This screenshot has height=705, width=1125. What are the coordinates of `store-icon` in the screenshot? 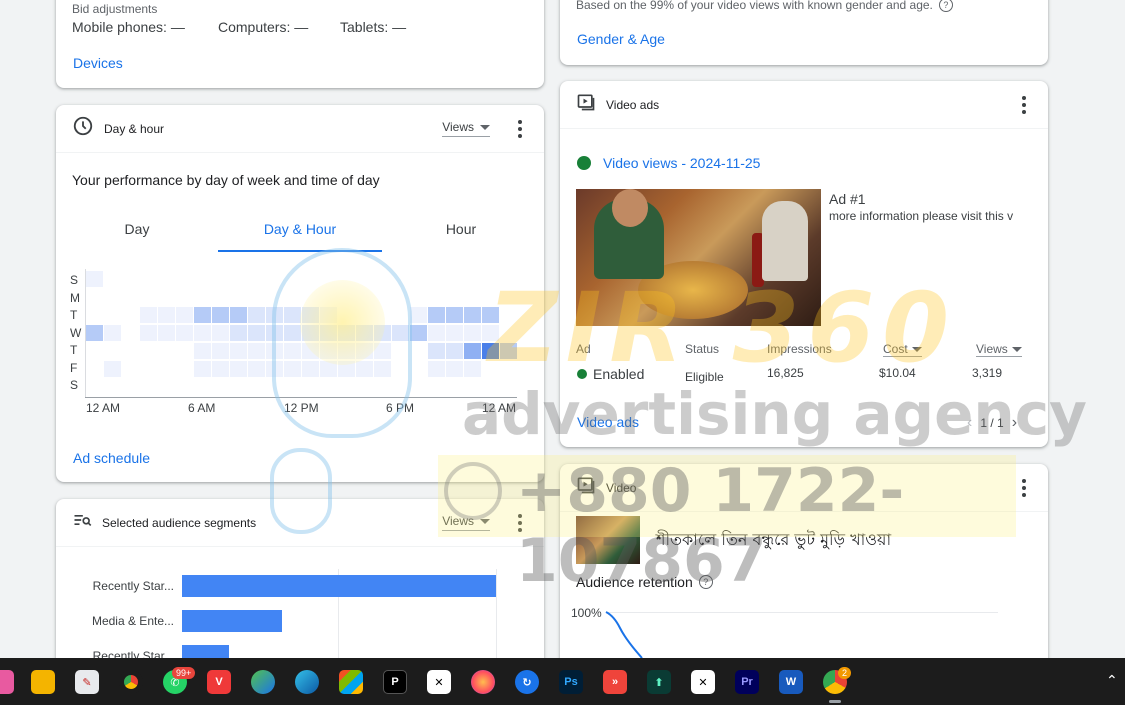 It's located at (351, 682).